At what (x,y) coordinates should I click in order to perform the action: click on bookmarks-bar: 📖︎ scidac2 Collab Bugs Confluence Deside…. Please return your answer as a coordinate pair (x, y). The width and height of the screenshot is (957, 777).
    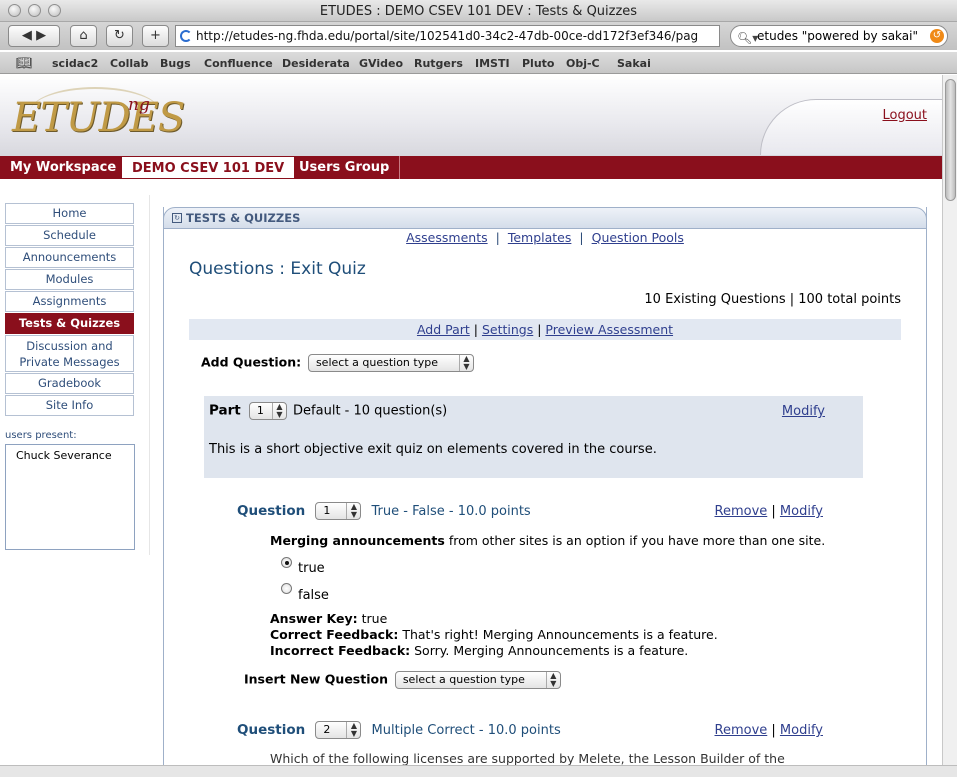
    Looking at the image, I should click on (478, 63).